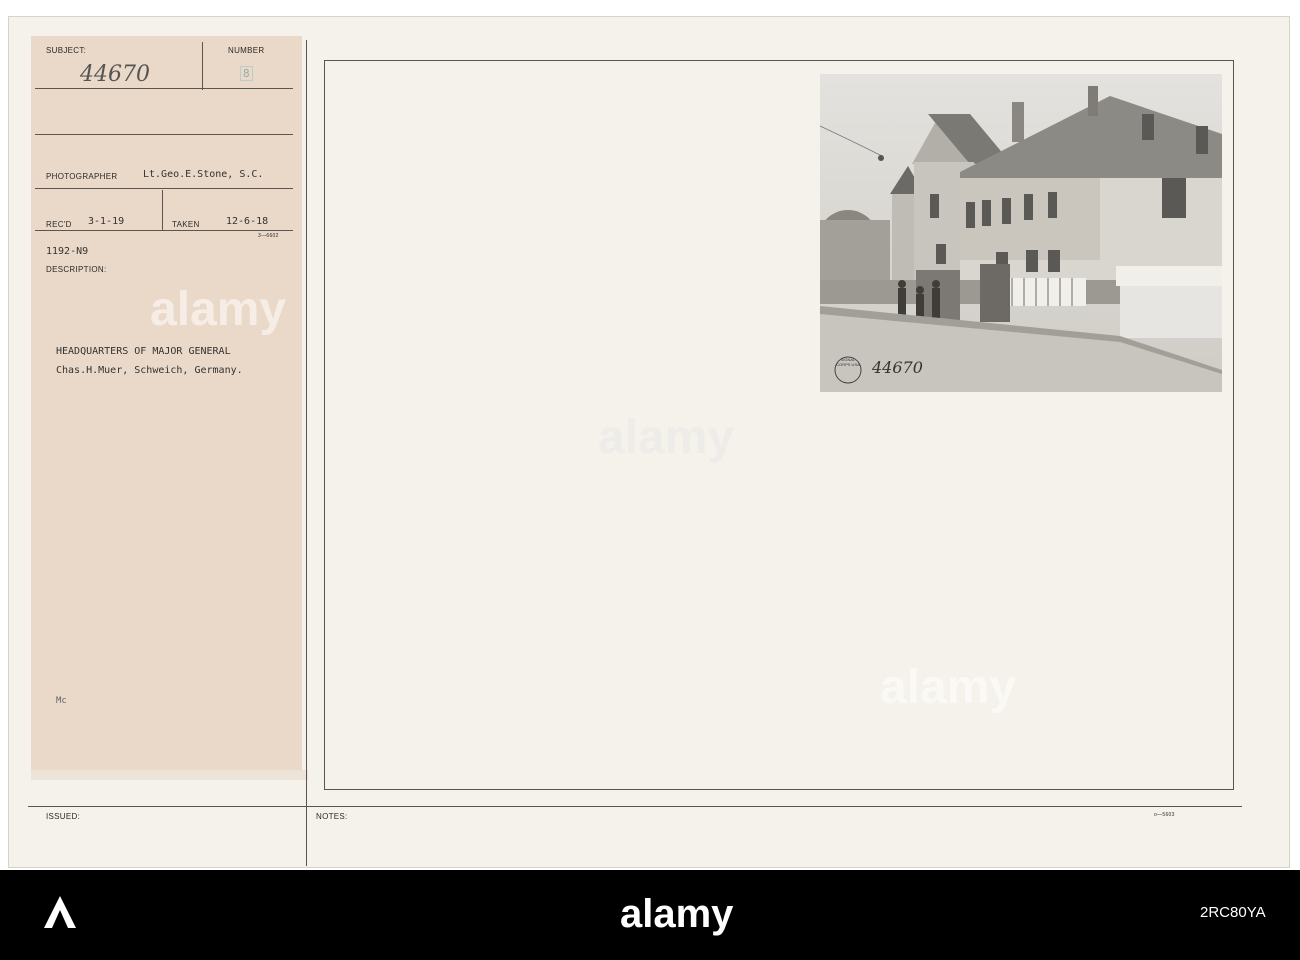 The height and width of the screenshot is (960, 1300). What do you see at coordinates (164, 188) in the screenshot?
I see `rule-photographer` at bounding box center [164, 188].